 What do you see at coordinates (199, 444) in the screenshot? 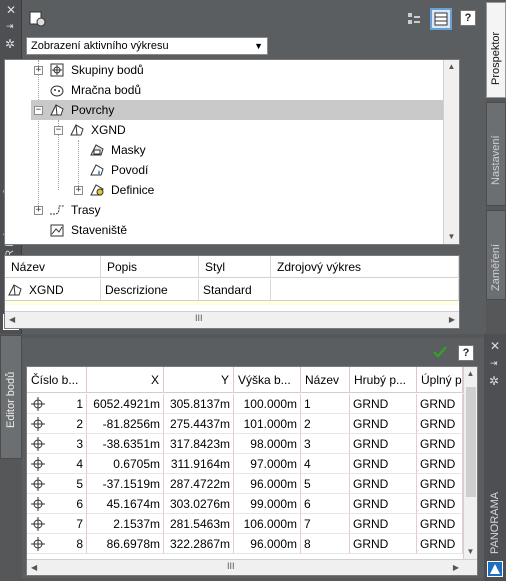
I see `cell-y: 317.8423m` at bounding box center [199, 444].